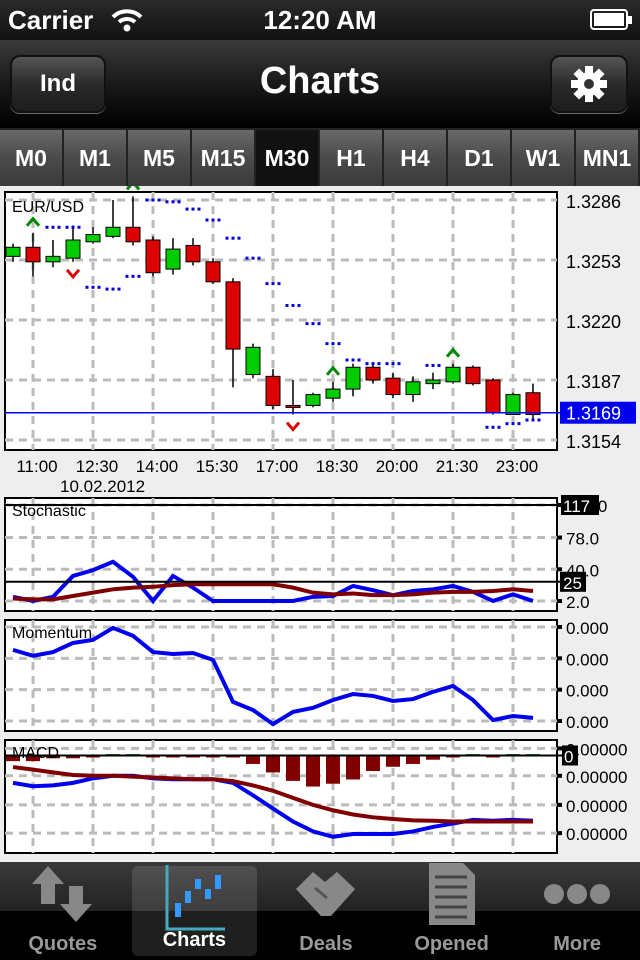  Describe the element at coordinates (160, 158) in the screenshot. I see `tab-m5: M5` at that location.